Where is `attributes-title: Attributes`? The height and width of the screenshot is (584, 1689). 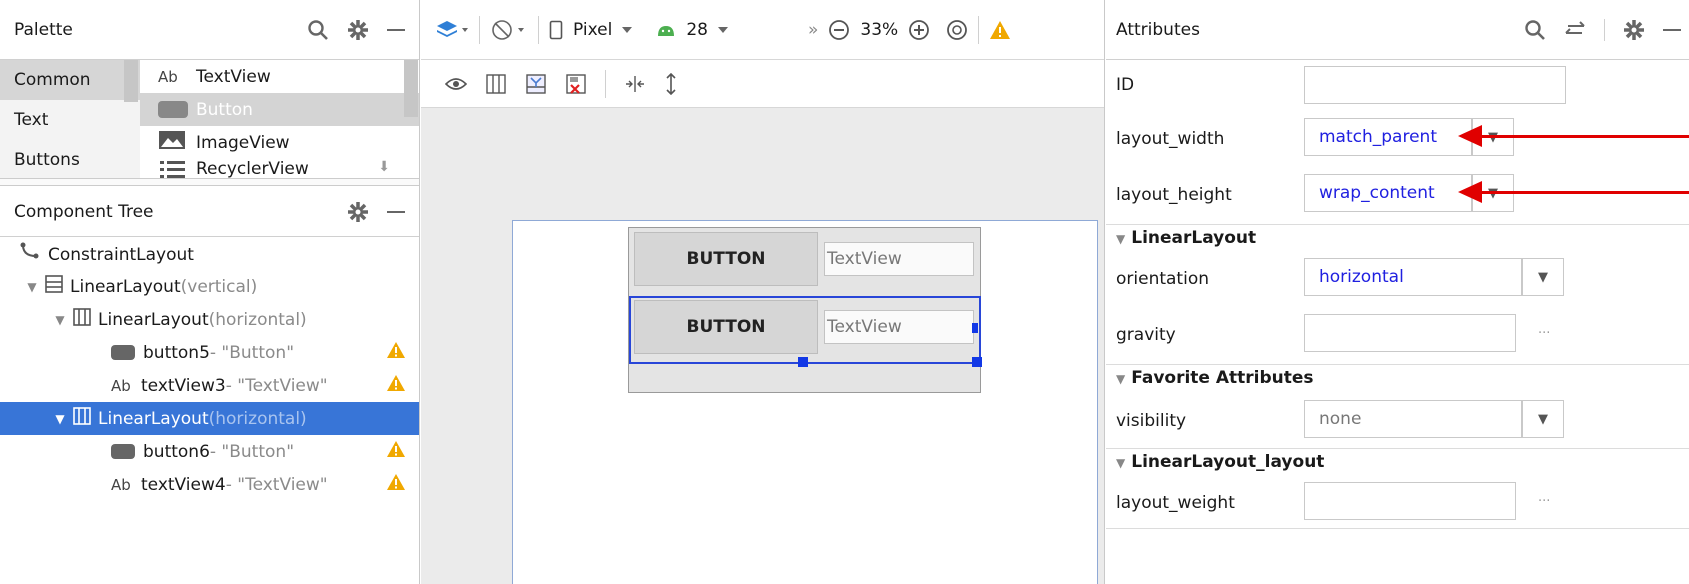 attributes-title: Attributes is located at coordinates (1158, 29).